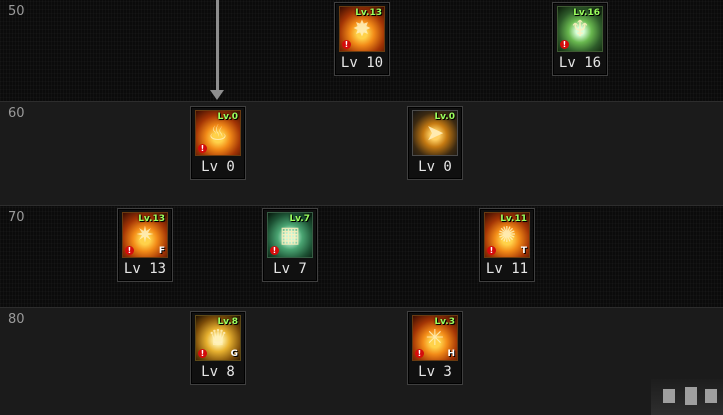  I want to click on skill-slot: ✺ Lv.11 ! T Lv 11, so click(507, 245).